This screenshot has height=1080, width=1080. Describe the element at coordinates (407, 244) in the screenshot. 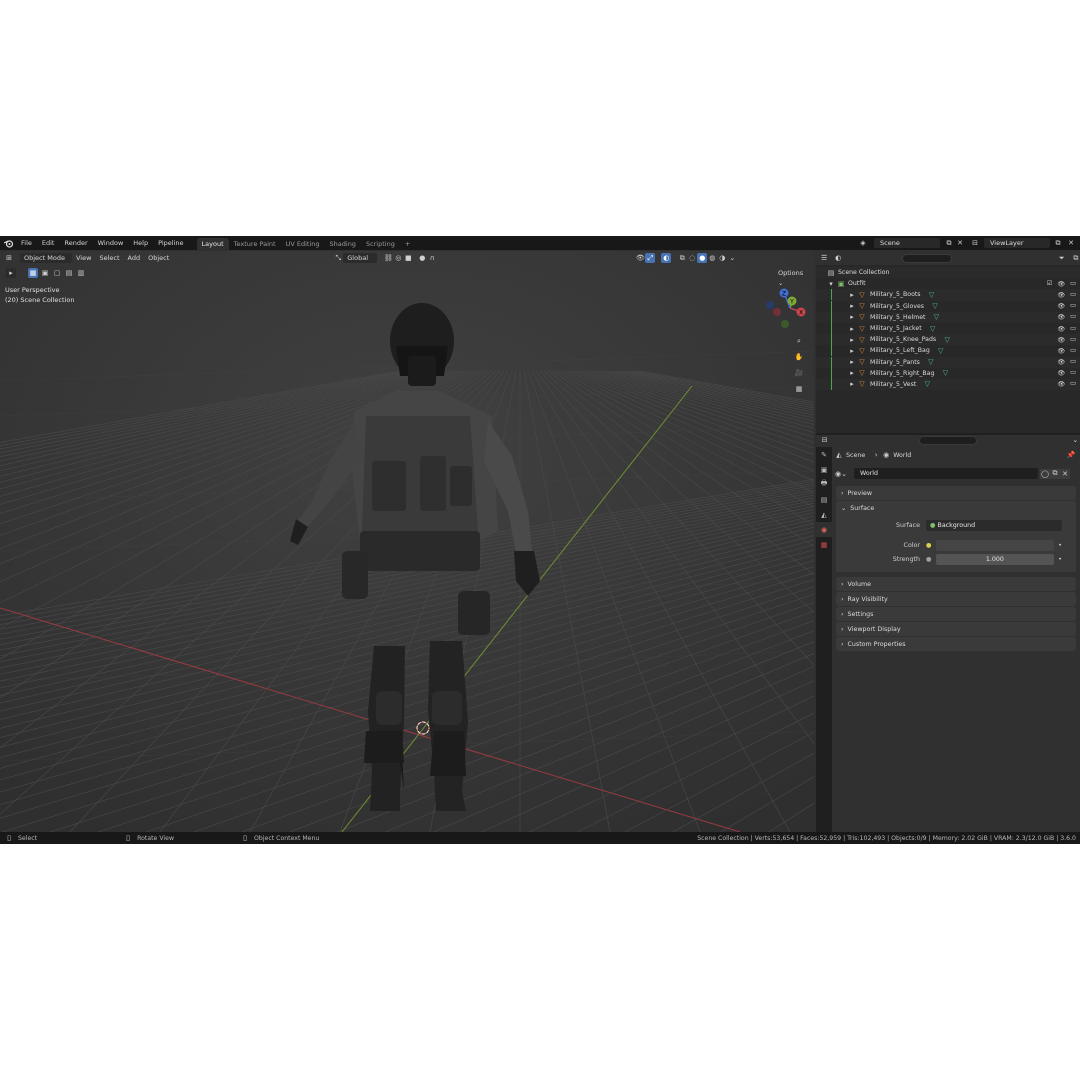

I see `add-workspace-button: +` at that location.